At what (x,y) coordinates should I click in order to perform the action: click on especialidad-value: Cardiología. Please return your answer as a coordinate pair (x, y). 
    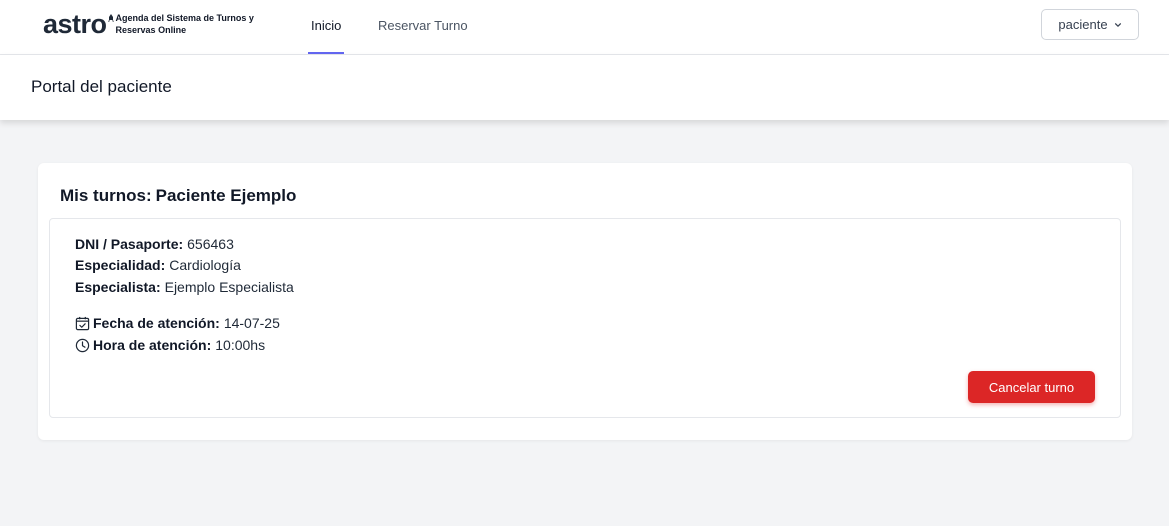
    Looking at the image, I should click on (205, 265).